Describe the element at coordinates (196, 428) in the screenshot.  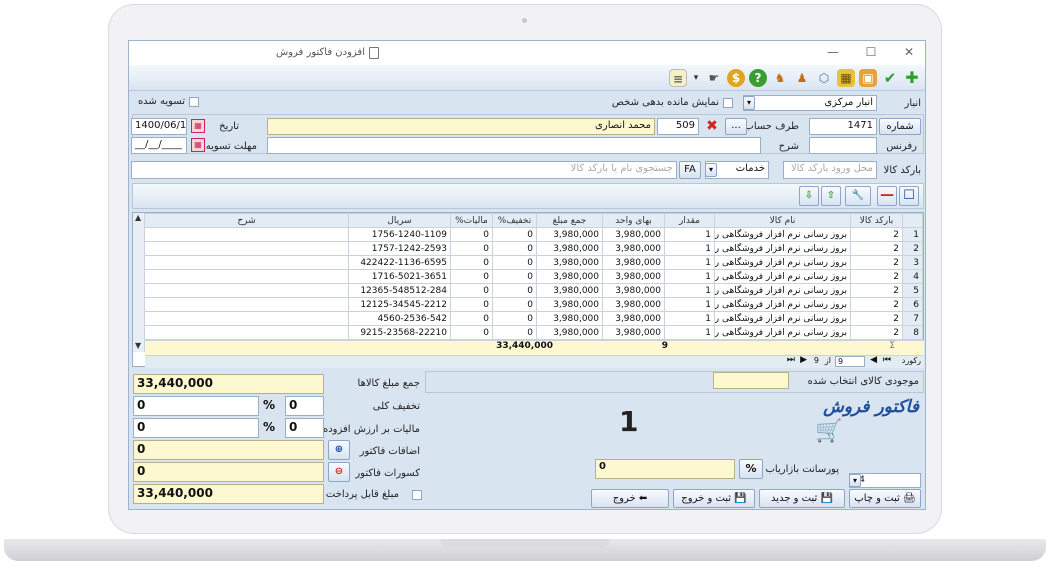
I see `vat-field: 0` at that location.